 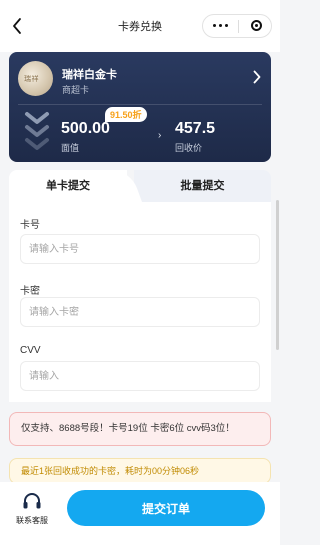 What do you see at coordinates (76, 90) in the screenshot?
I see `card-category: 商超卡` at bounding box center [76, 90].